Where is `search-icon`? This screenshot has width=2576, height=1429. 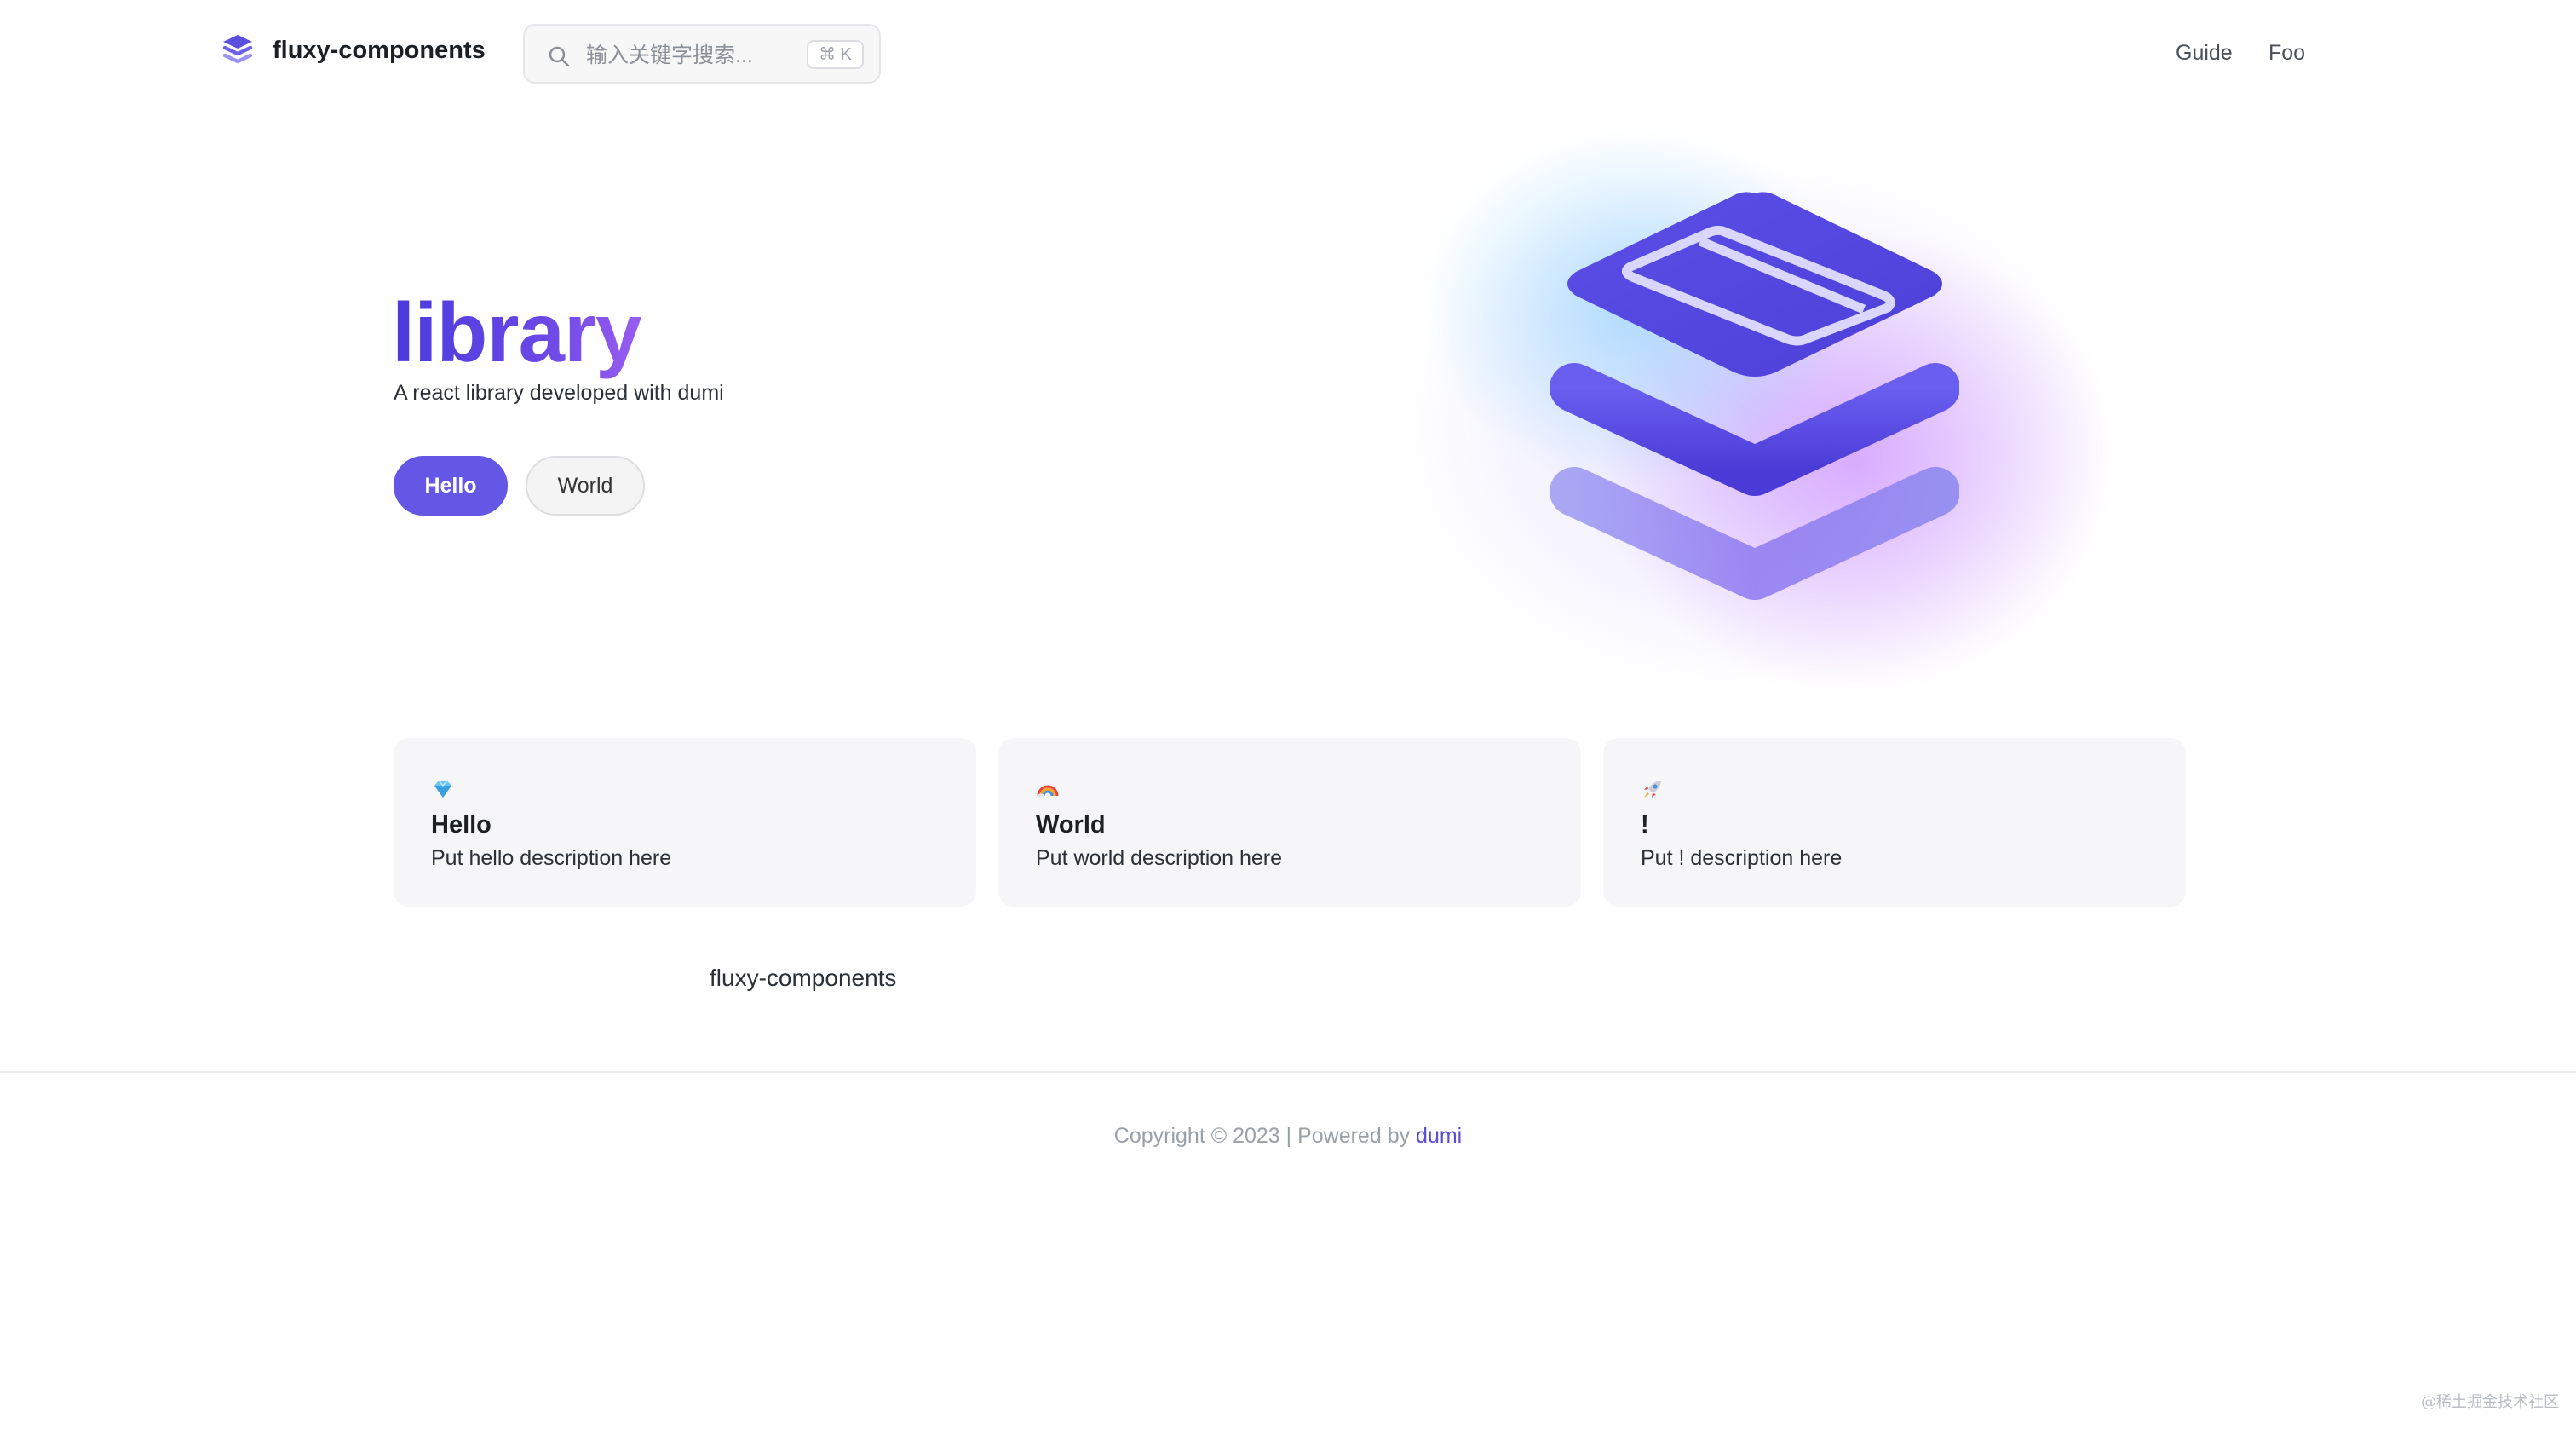
search-icon is located at coordinates (559, 56).